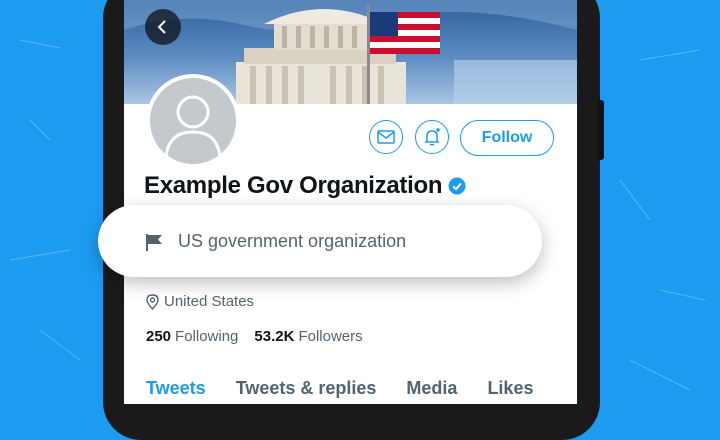  What do you see at coordinates (306, 388) in the screenshot?
I see `tab-tweets-replies: Tweets & replies` at bounding box center [306, 388].